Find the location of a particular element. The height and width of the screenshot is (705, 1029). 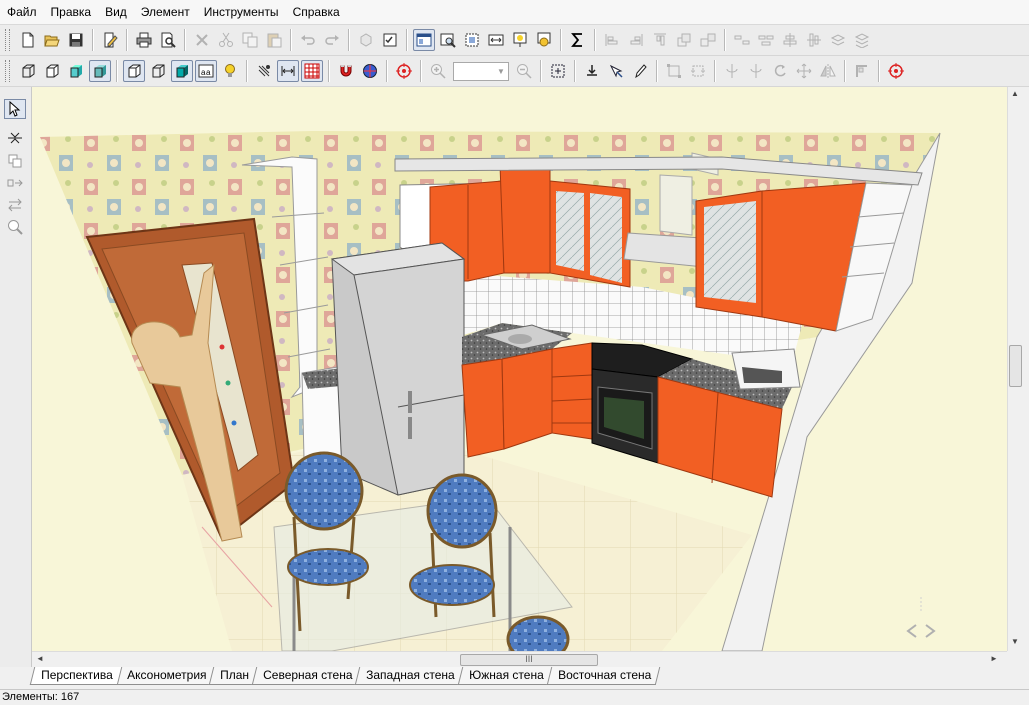

move-element-button is located at coordinates (616, 71).